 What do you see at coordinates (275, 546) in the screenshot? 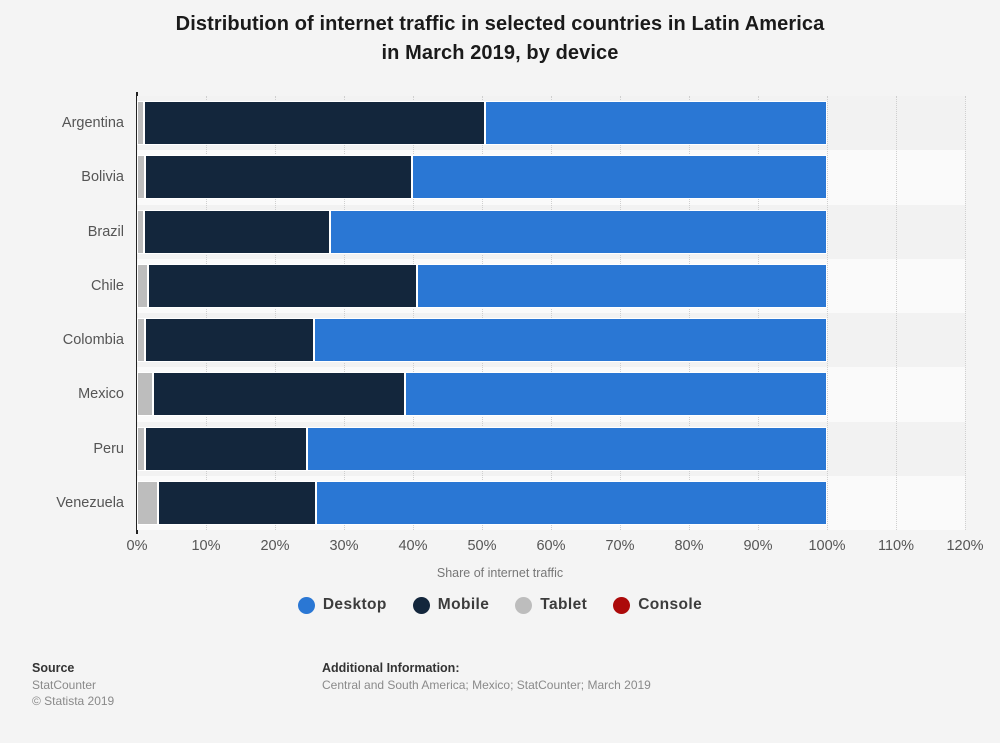
I see `x-axis-tick-20: 20%` at bounding box center [275, 546].